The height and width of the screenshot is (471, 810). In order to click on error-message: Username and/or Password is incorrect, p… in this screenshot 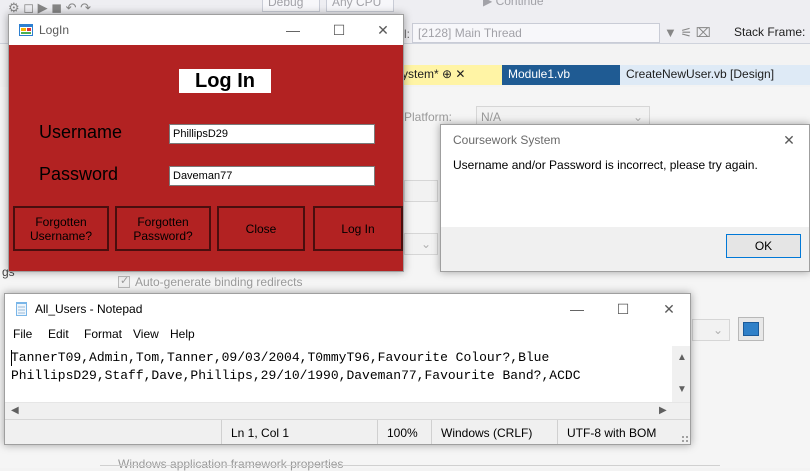, I will do `click(605, 165)`.